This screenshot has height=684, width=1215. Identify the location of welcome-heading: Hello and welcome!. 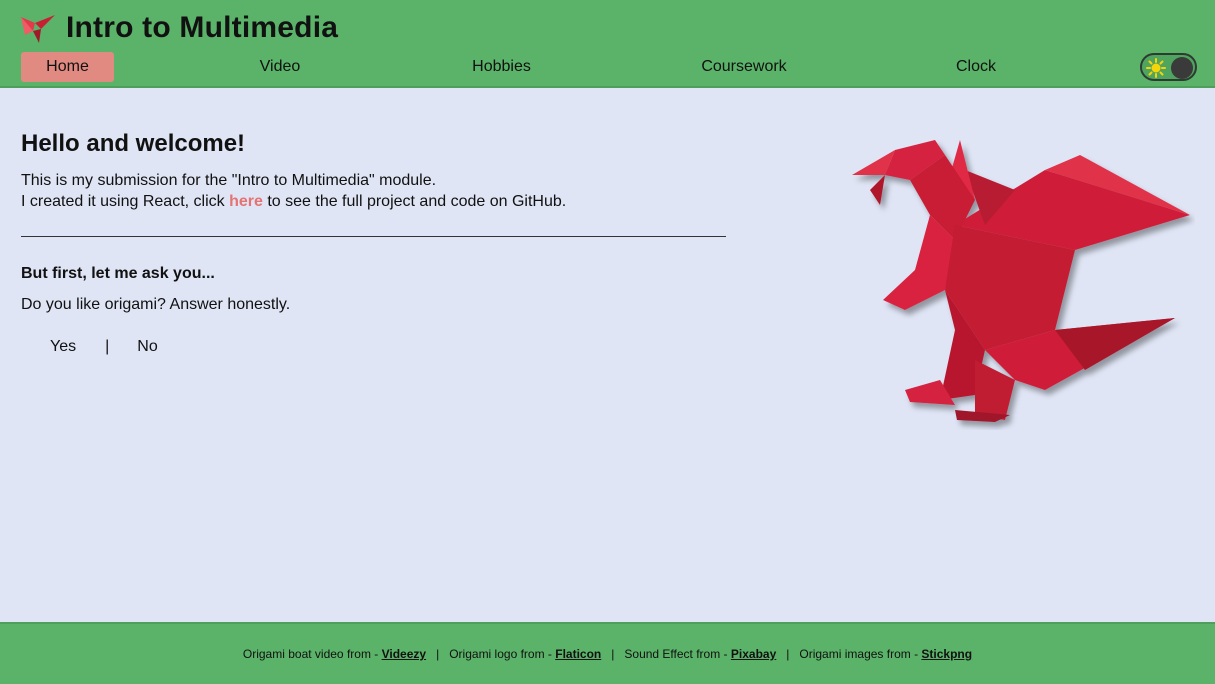
(133, 143).